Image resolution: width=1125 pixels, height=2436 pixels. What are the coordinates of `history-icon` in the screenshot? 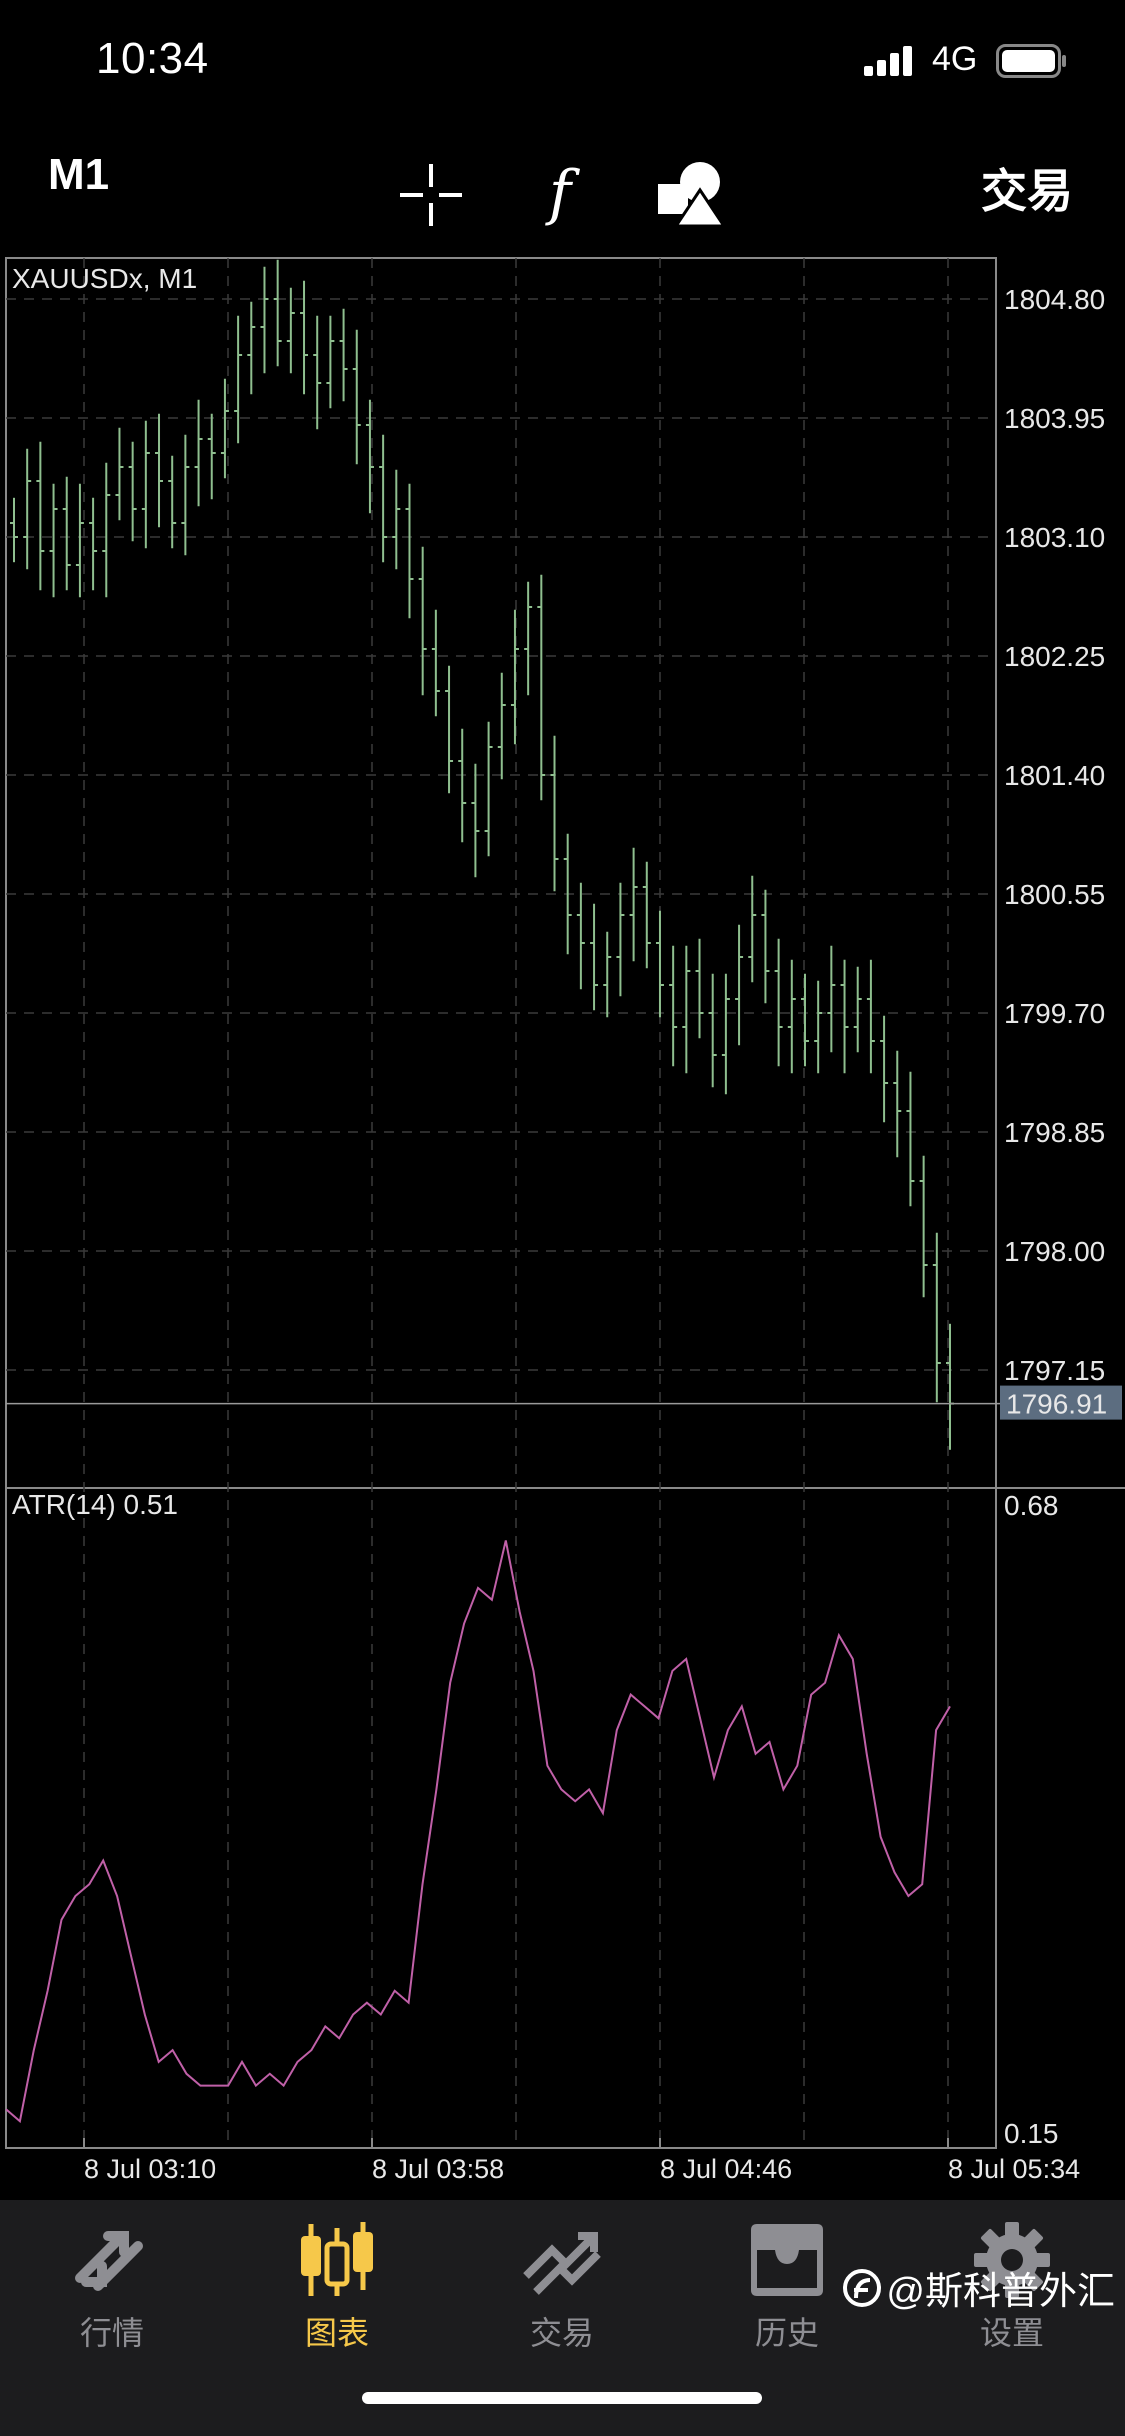 It's located at (787, 2260).